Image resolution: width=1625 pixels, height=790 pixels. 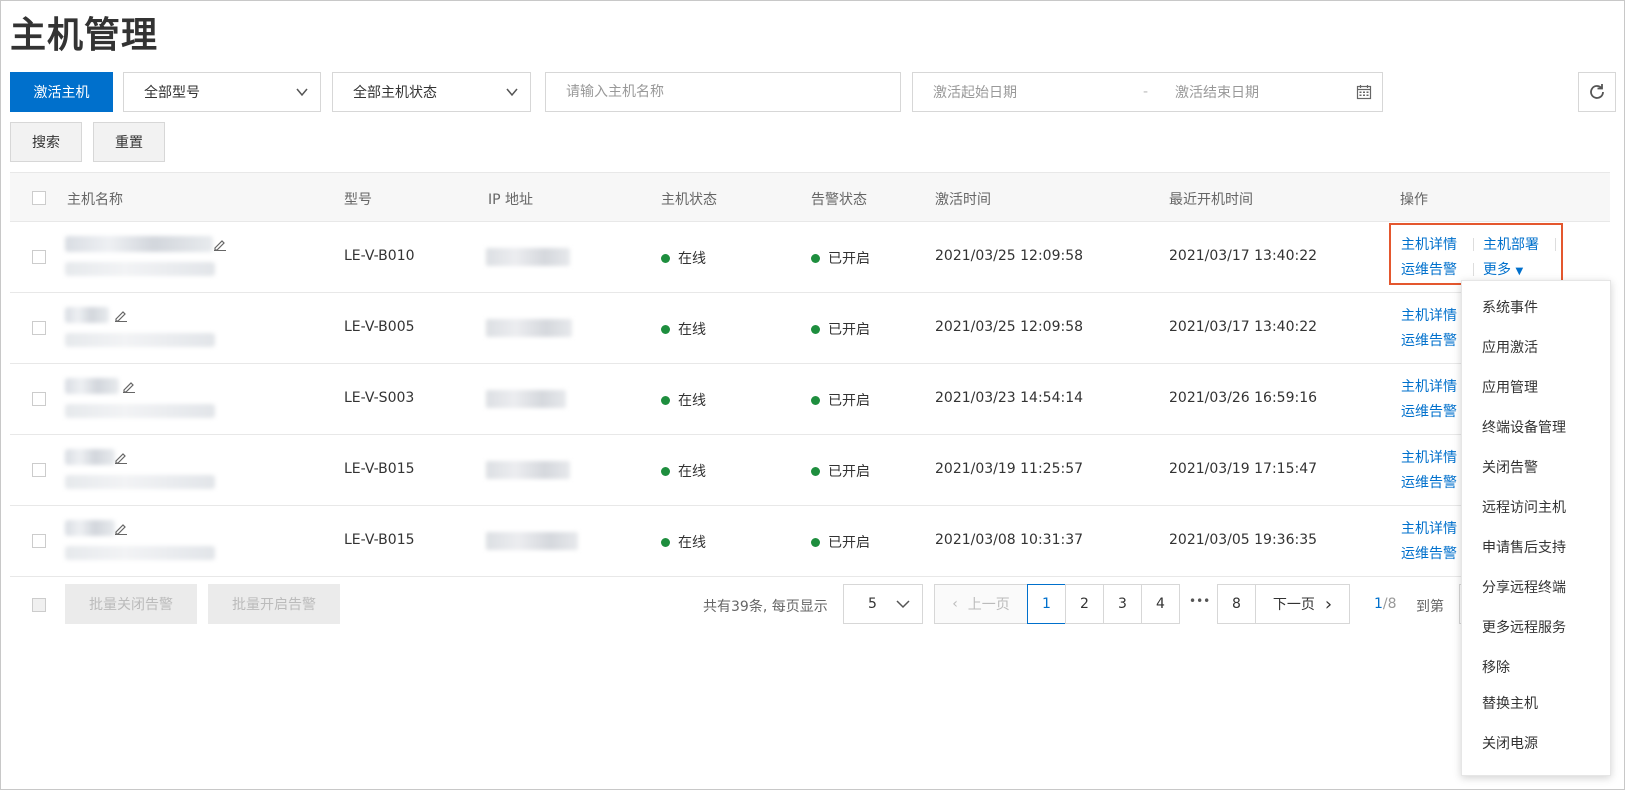 I want to click on chevron-right-icon: ›, so click(x=1328, y=604).